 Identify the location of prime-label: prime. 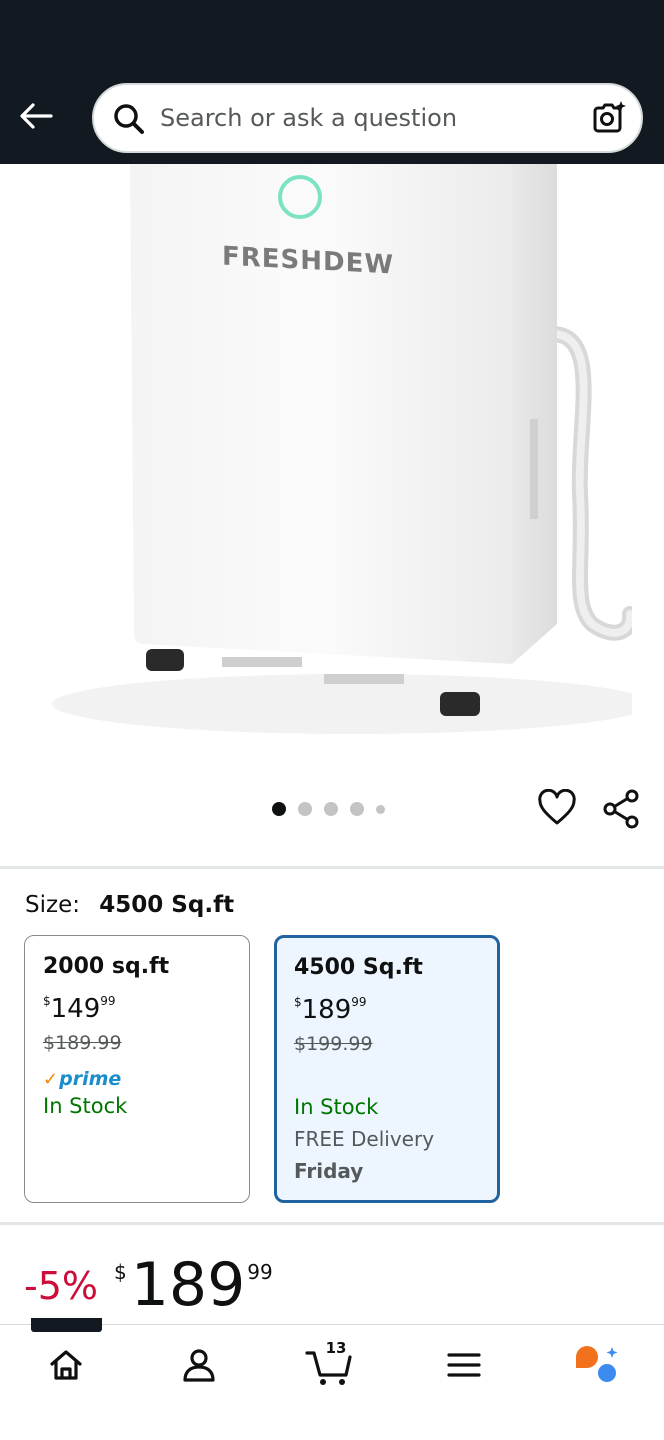
(90, 1079).